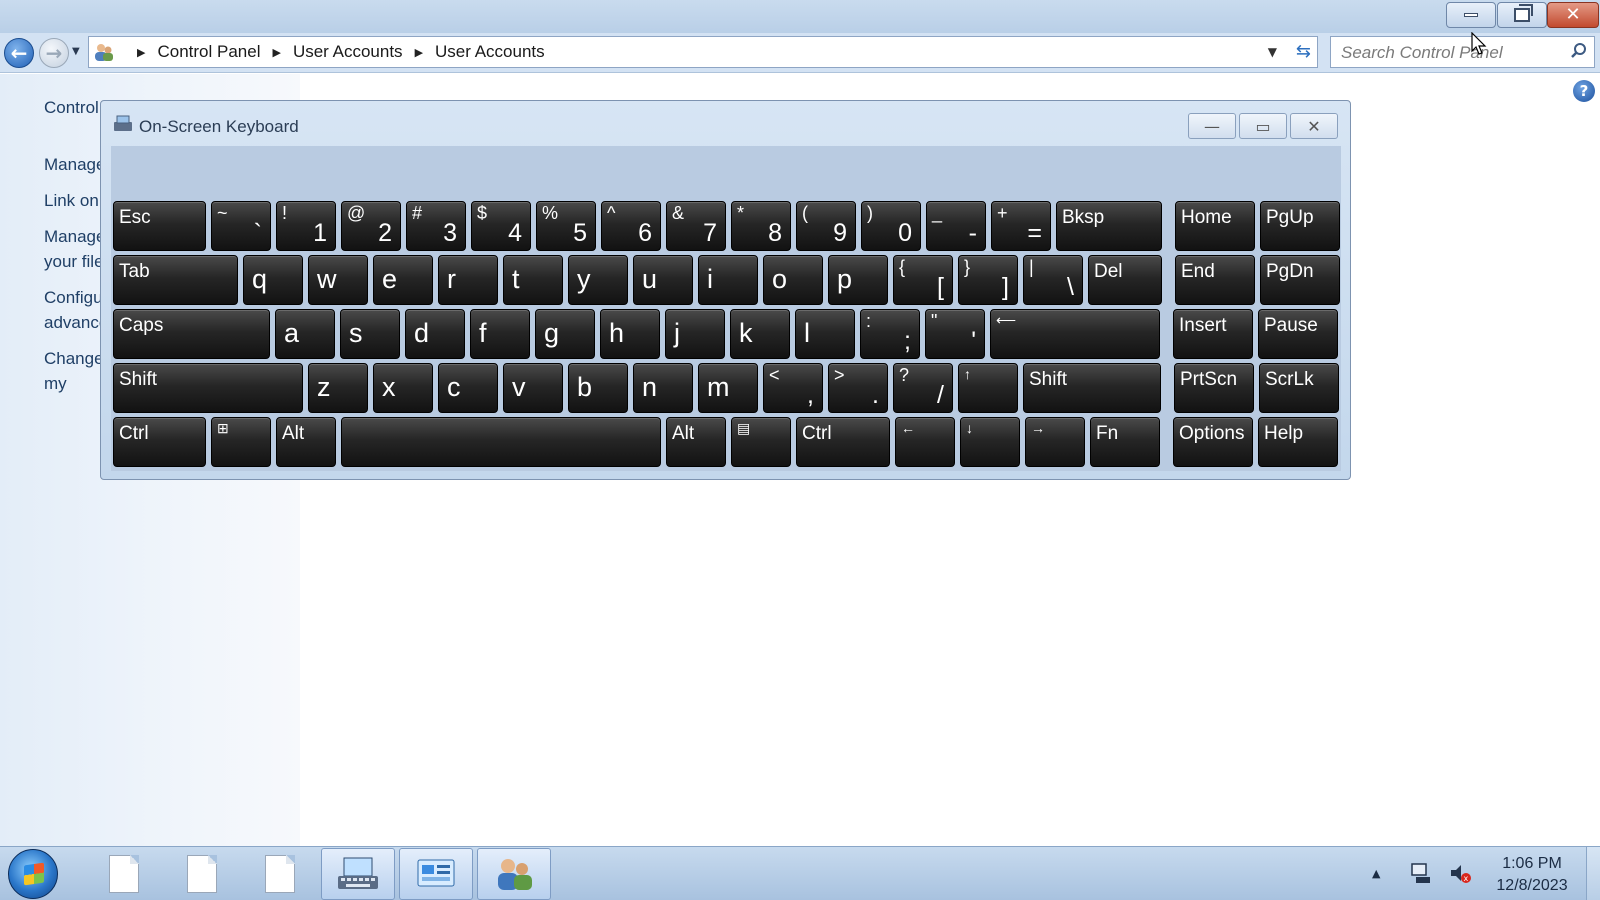 The height and width of the screenshot is (900, 1600). Describe the element at coordinates (338, 388) in the screenshot. I see `key-z: z` at that location.